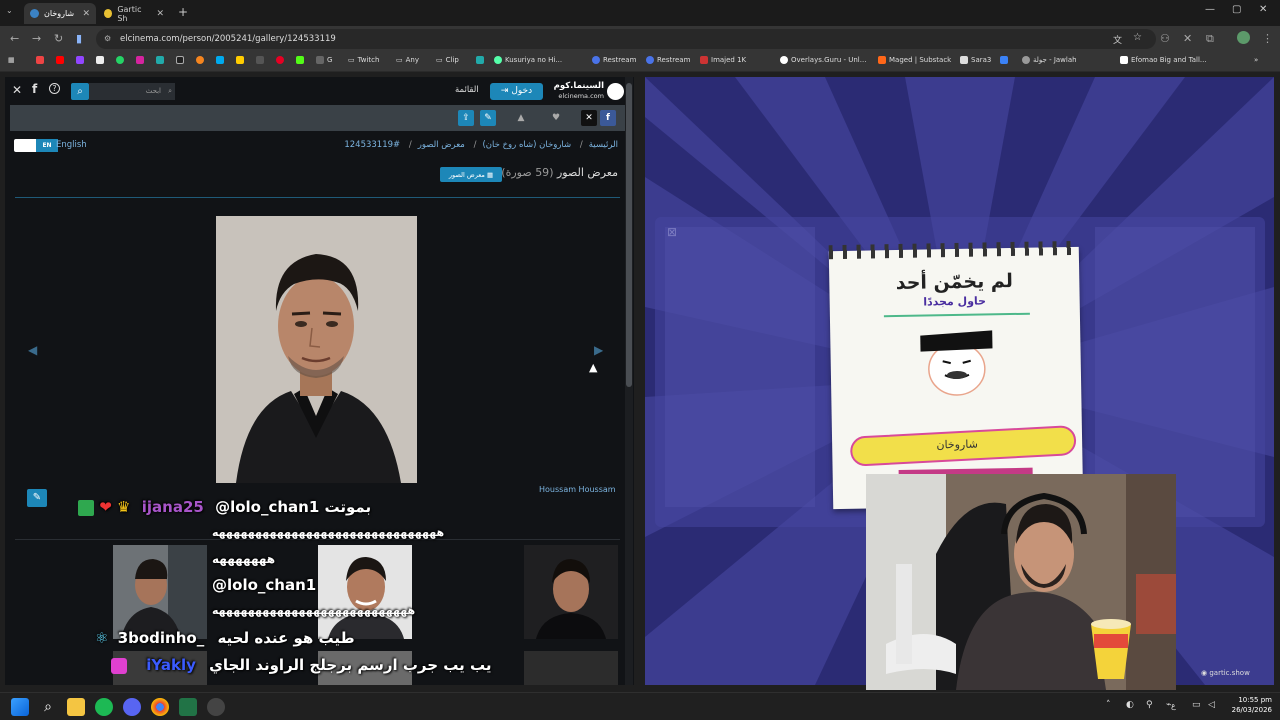  What do you see at coordinates (1108, 705) in the screenshot?
I see `tray-chevron-icon: ˄` at bounding box center [1108, 705].